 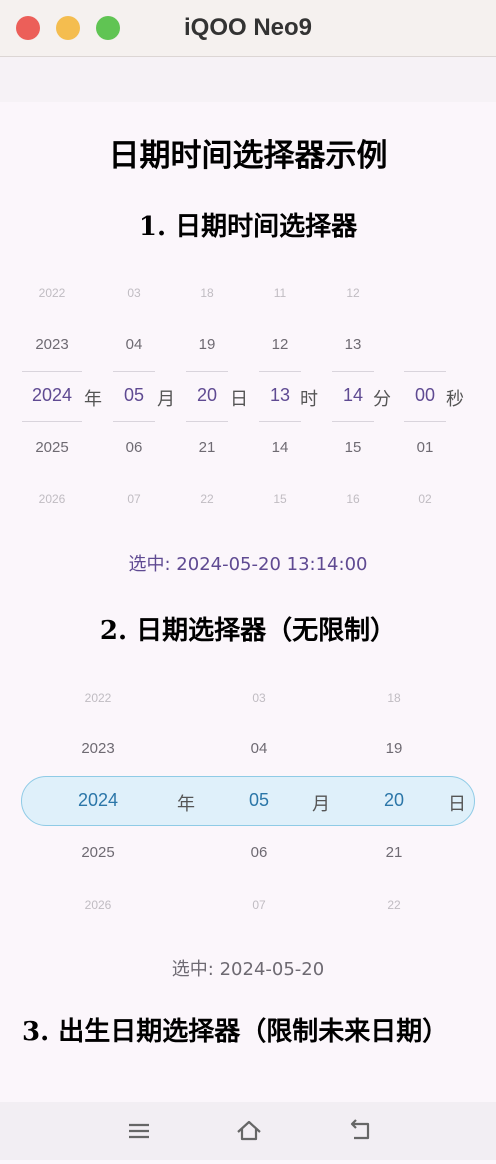 I want to click on wheel-item: 13, so click(x=353, y=344).